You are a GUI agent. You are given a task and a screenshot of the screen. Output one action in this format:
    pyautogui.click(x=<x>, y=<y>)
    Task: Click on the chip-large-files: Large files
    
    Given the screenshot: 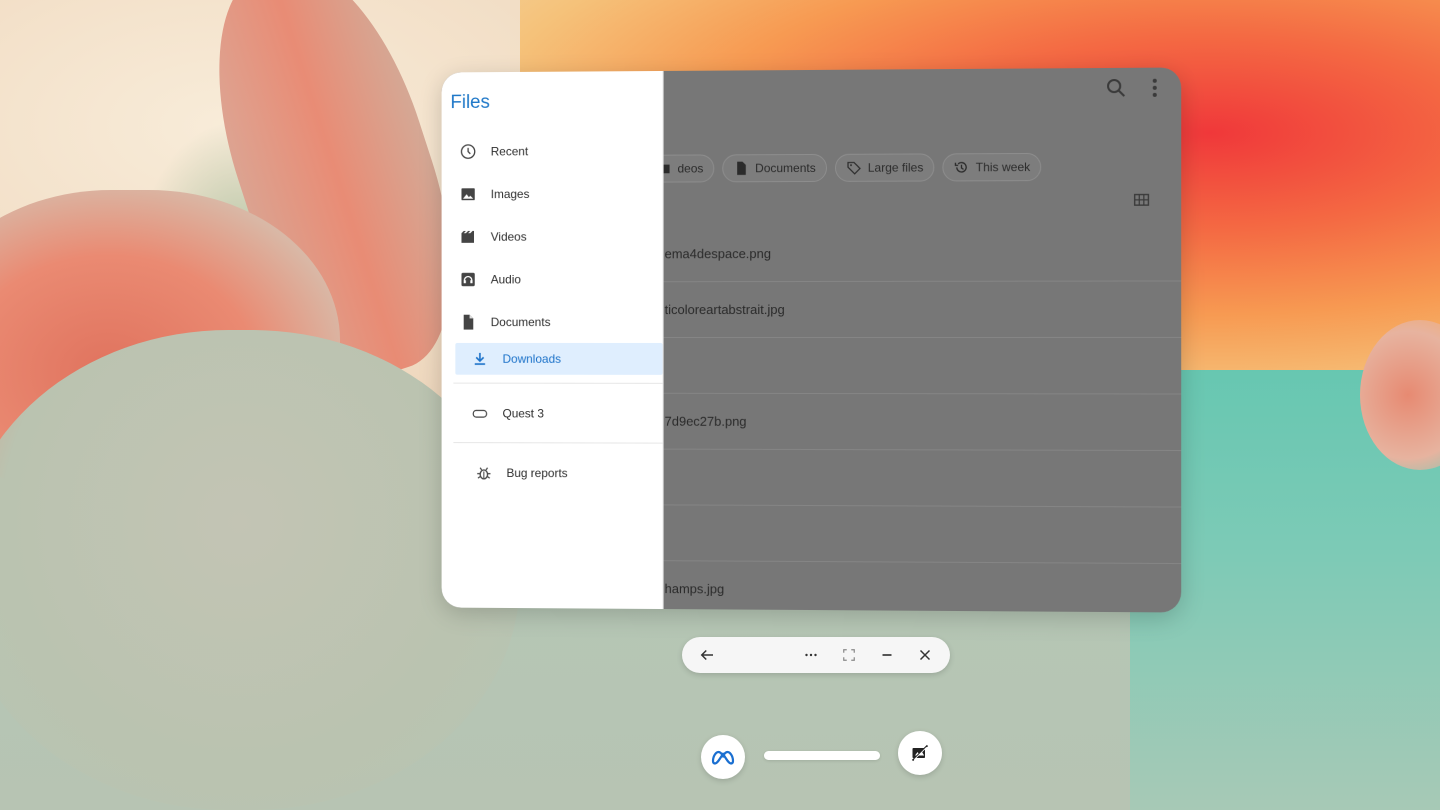 What is the action you would take?
    pyautogui.click(x=885, y=167)
    